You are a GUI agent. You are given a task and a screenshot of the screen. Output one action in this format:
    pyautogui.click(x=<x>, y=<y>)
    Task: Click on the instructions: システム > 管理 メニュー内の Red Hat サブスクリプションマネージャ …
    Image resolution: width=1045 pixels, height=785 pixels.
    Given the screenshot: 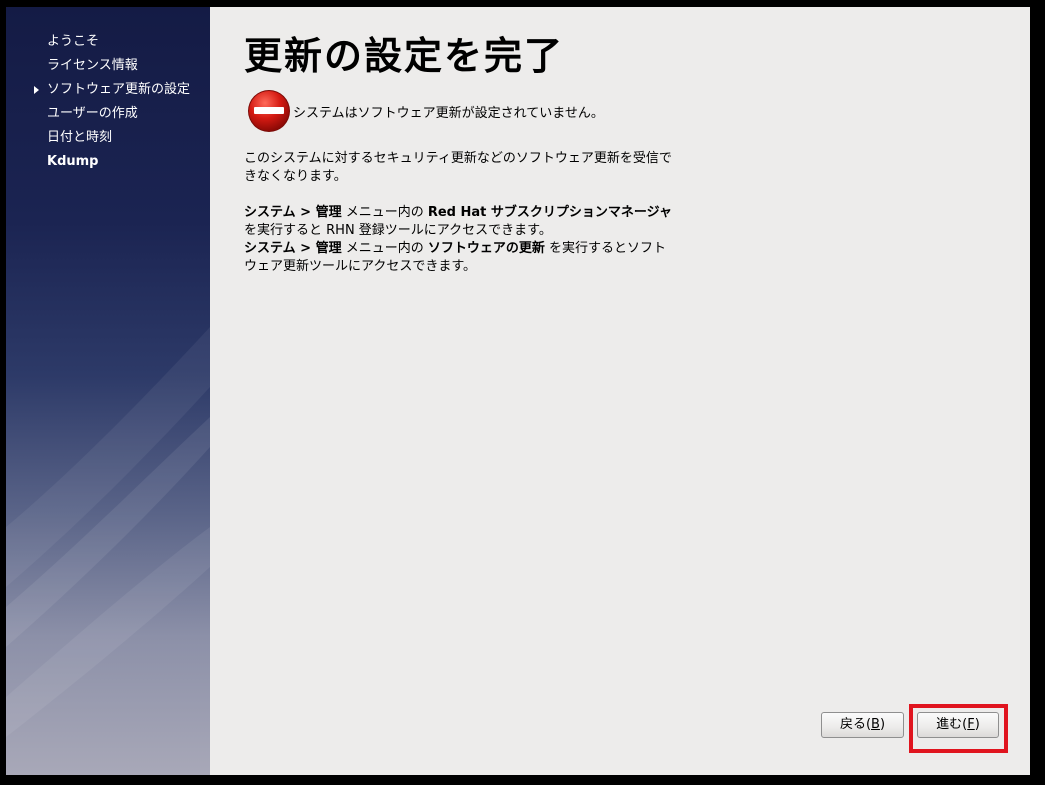 What is the action you would take?
    pyautogui.click(x=459, y=240)
    